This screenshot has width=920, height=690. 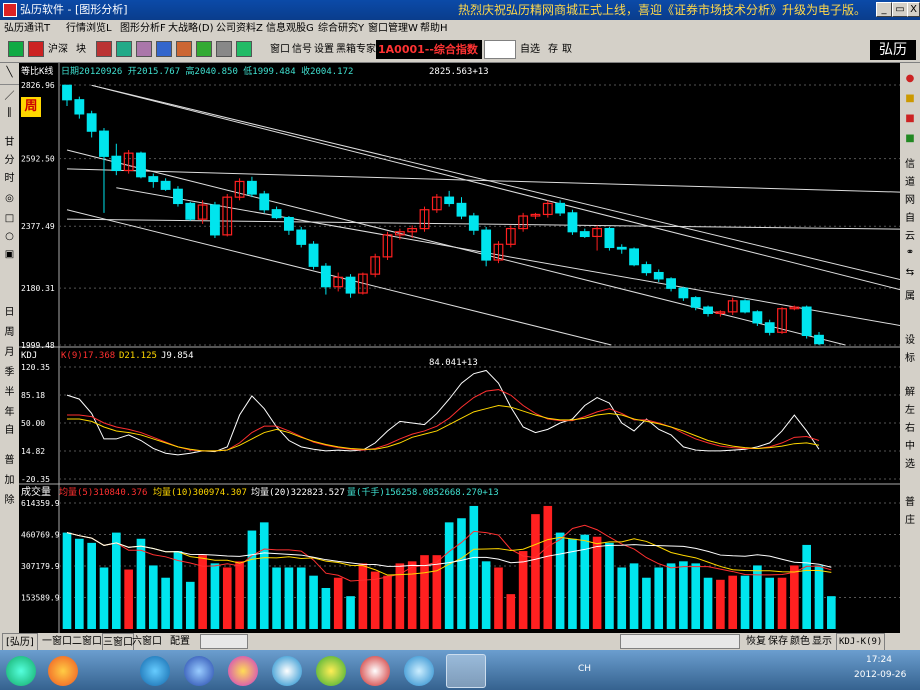 I want to click on qvod-icon, so click(x=375, y=671).